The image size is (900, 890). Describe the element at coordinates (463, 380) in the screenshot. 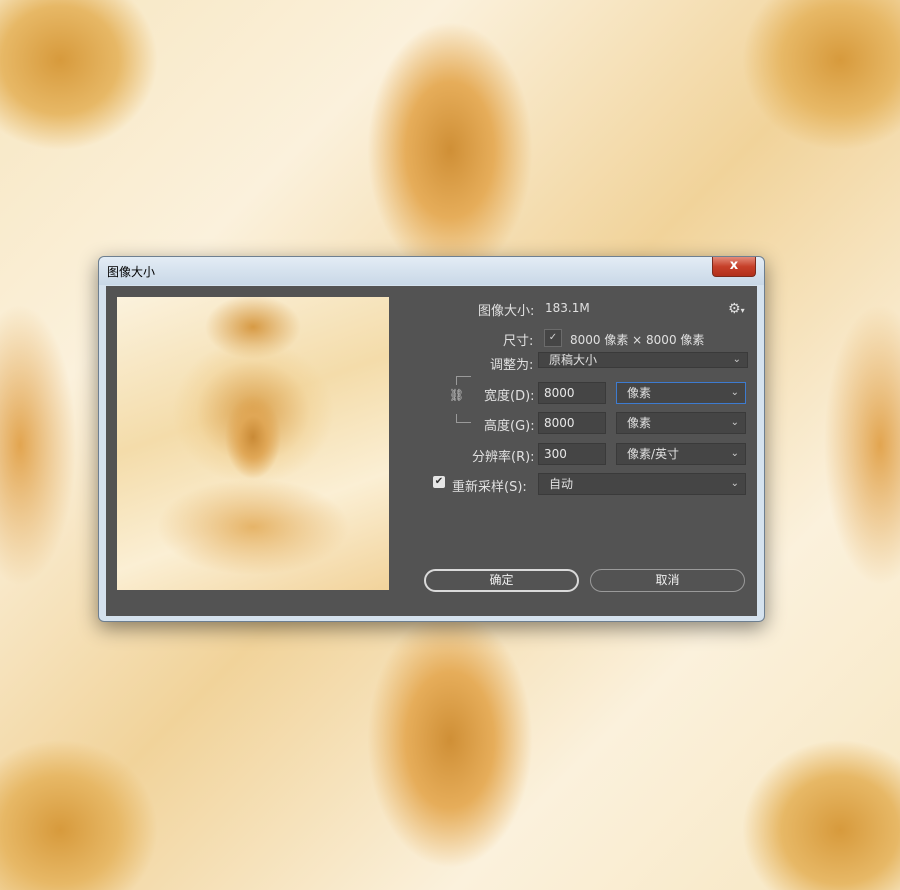

I see `link-bracket-top` at that location.